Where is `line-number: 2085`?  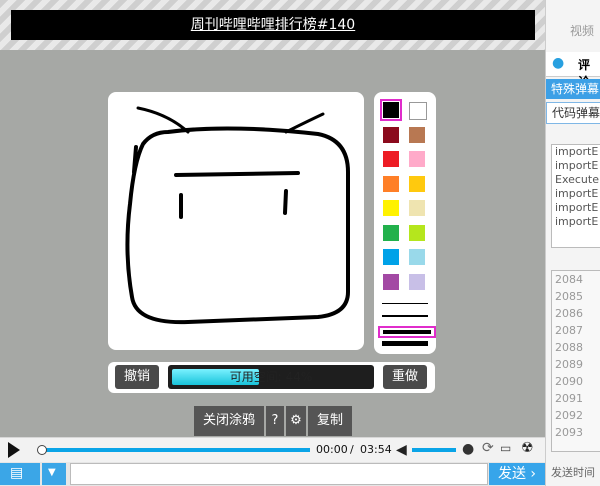 line-number: 2085 is located at coordinates (569, 296).